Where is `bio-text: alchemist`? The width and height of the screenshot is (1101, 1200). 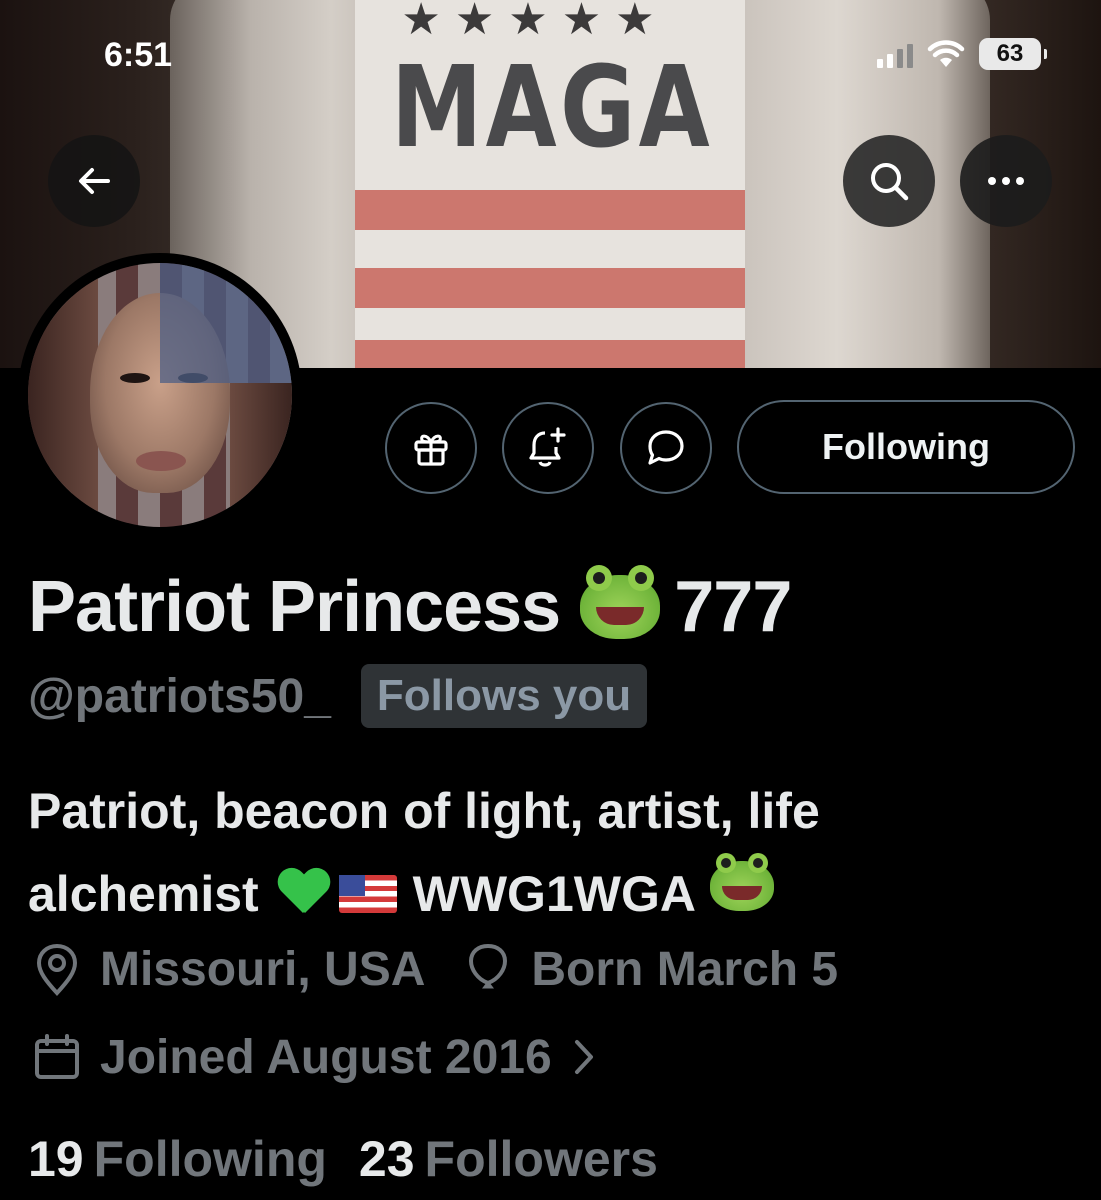 bio-text: alchemist is located at coordinates (143, 894).